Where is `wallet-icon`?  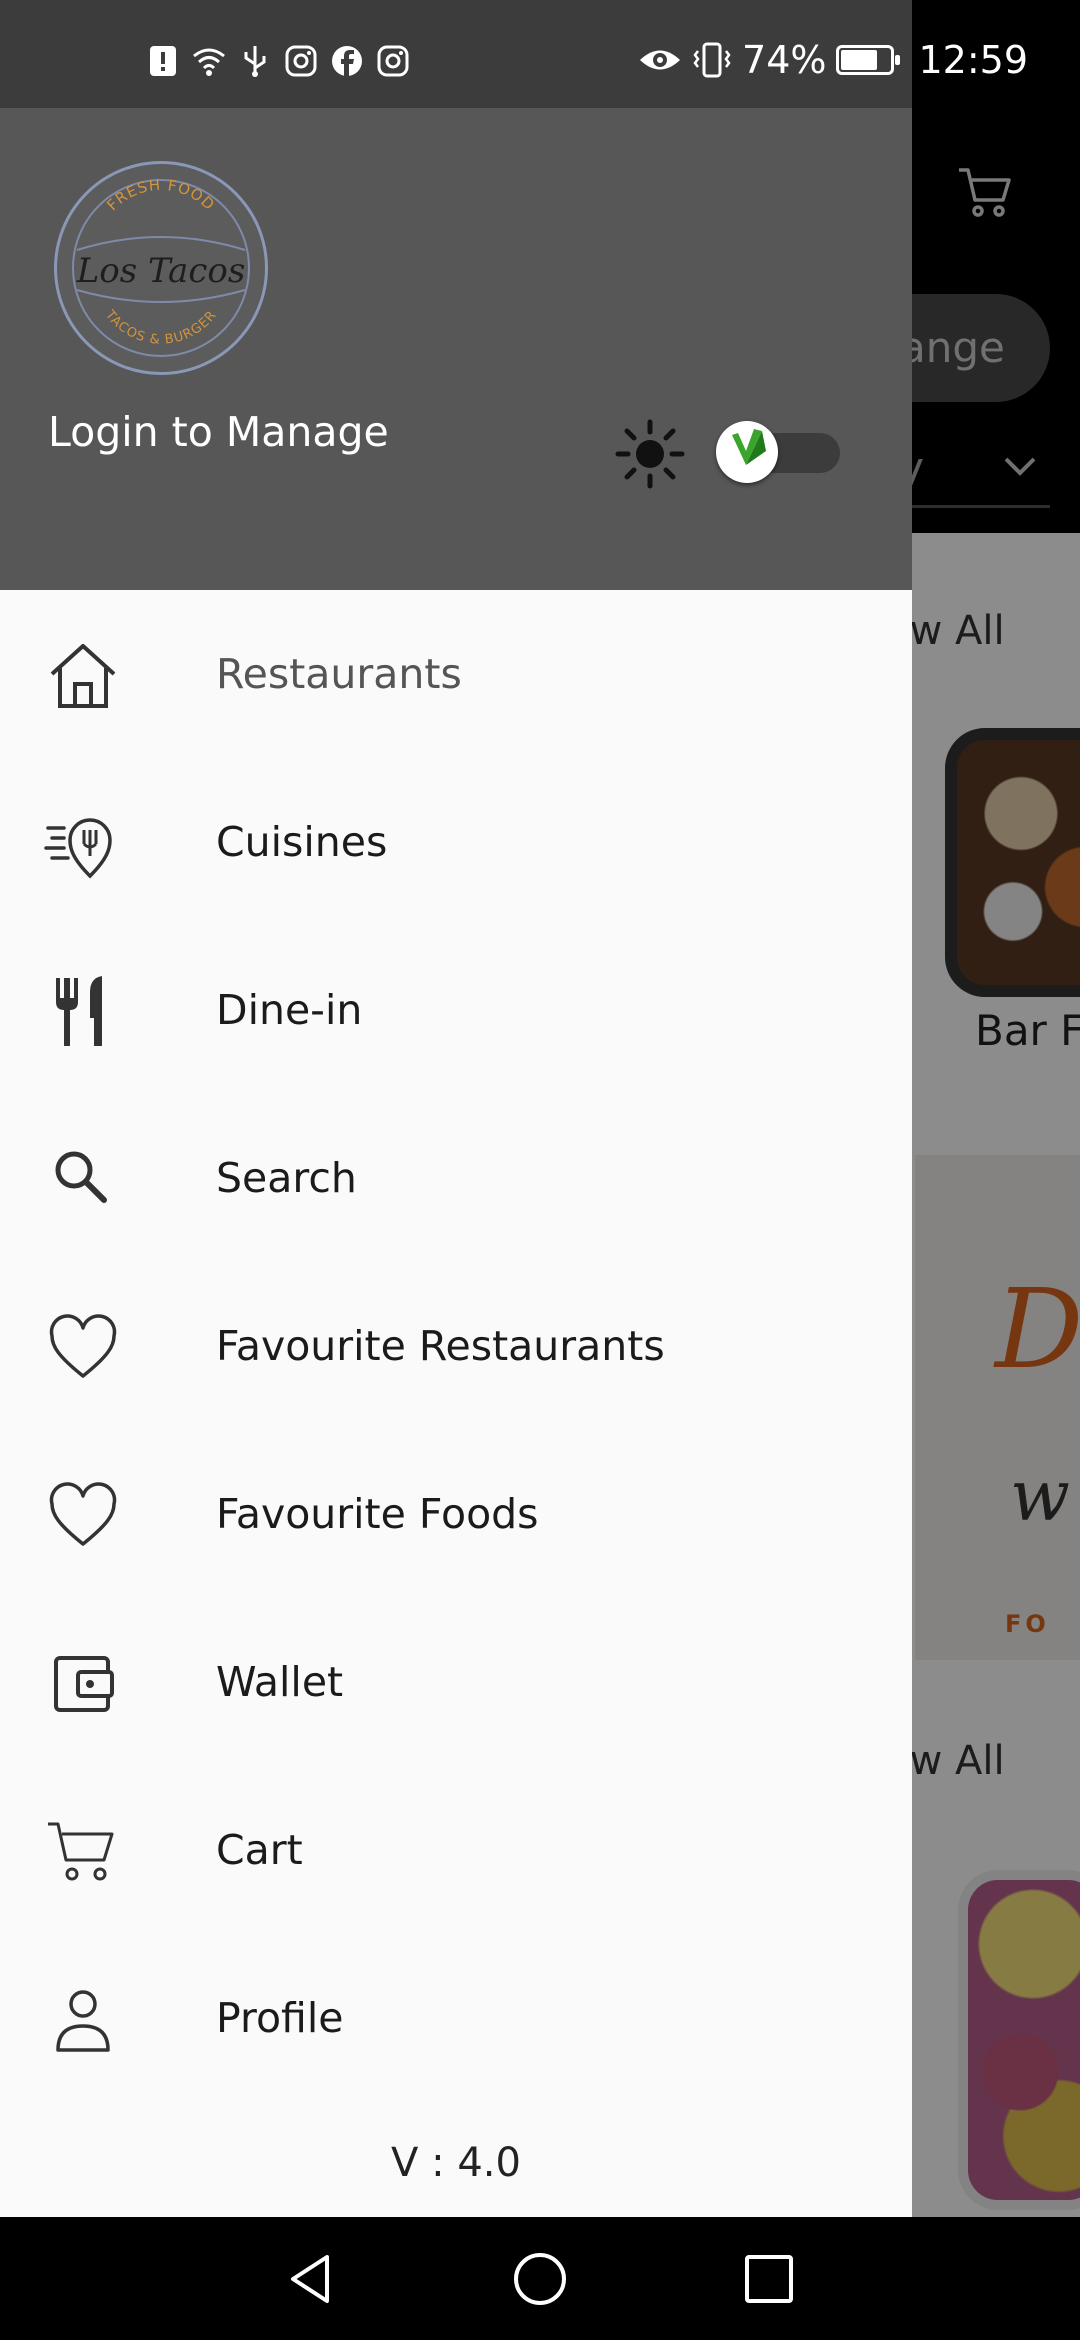
wallet-icon is located at coordinates (84, 1684).